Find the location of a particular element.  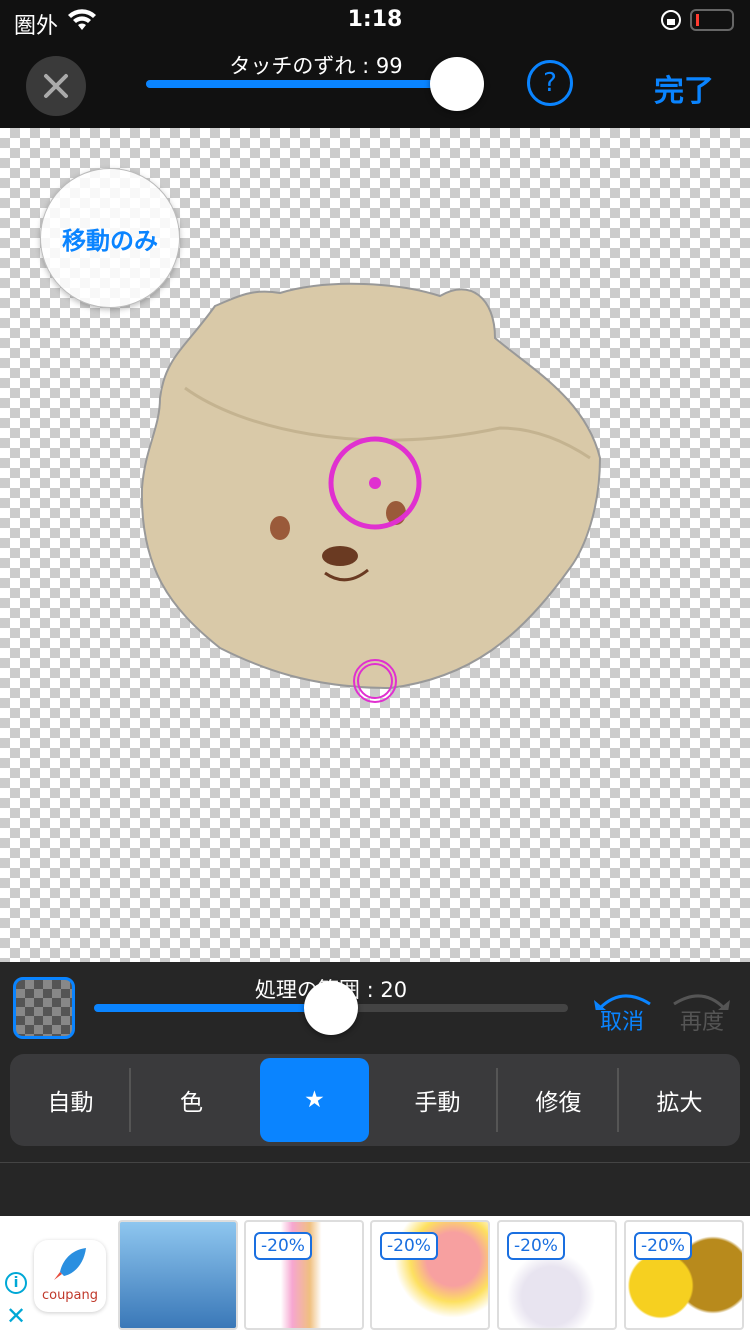

tab-favorite: ★ is located at coordinates (314, 1100).